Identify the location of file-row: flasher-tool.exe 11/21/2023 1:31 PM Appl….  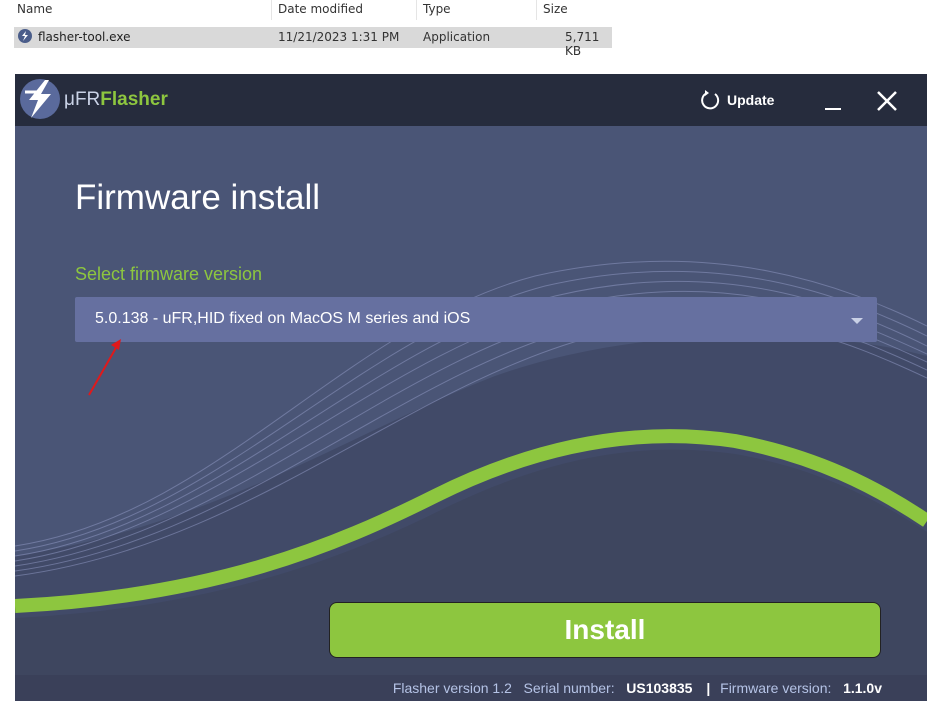
(313, 42).